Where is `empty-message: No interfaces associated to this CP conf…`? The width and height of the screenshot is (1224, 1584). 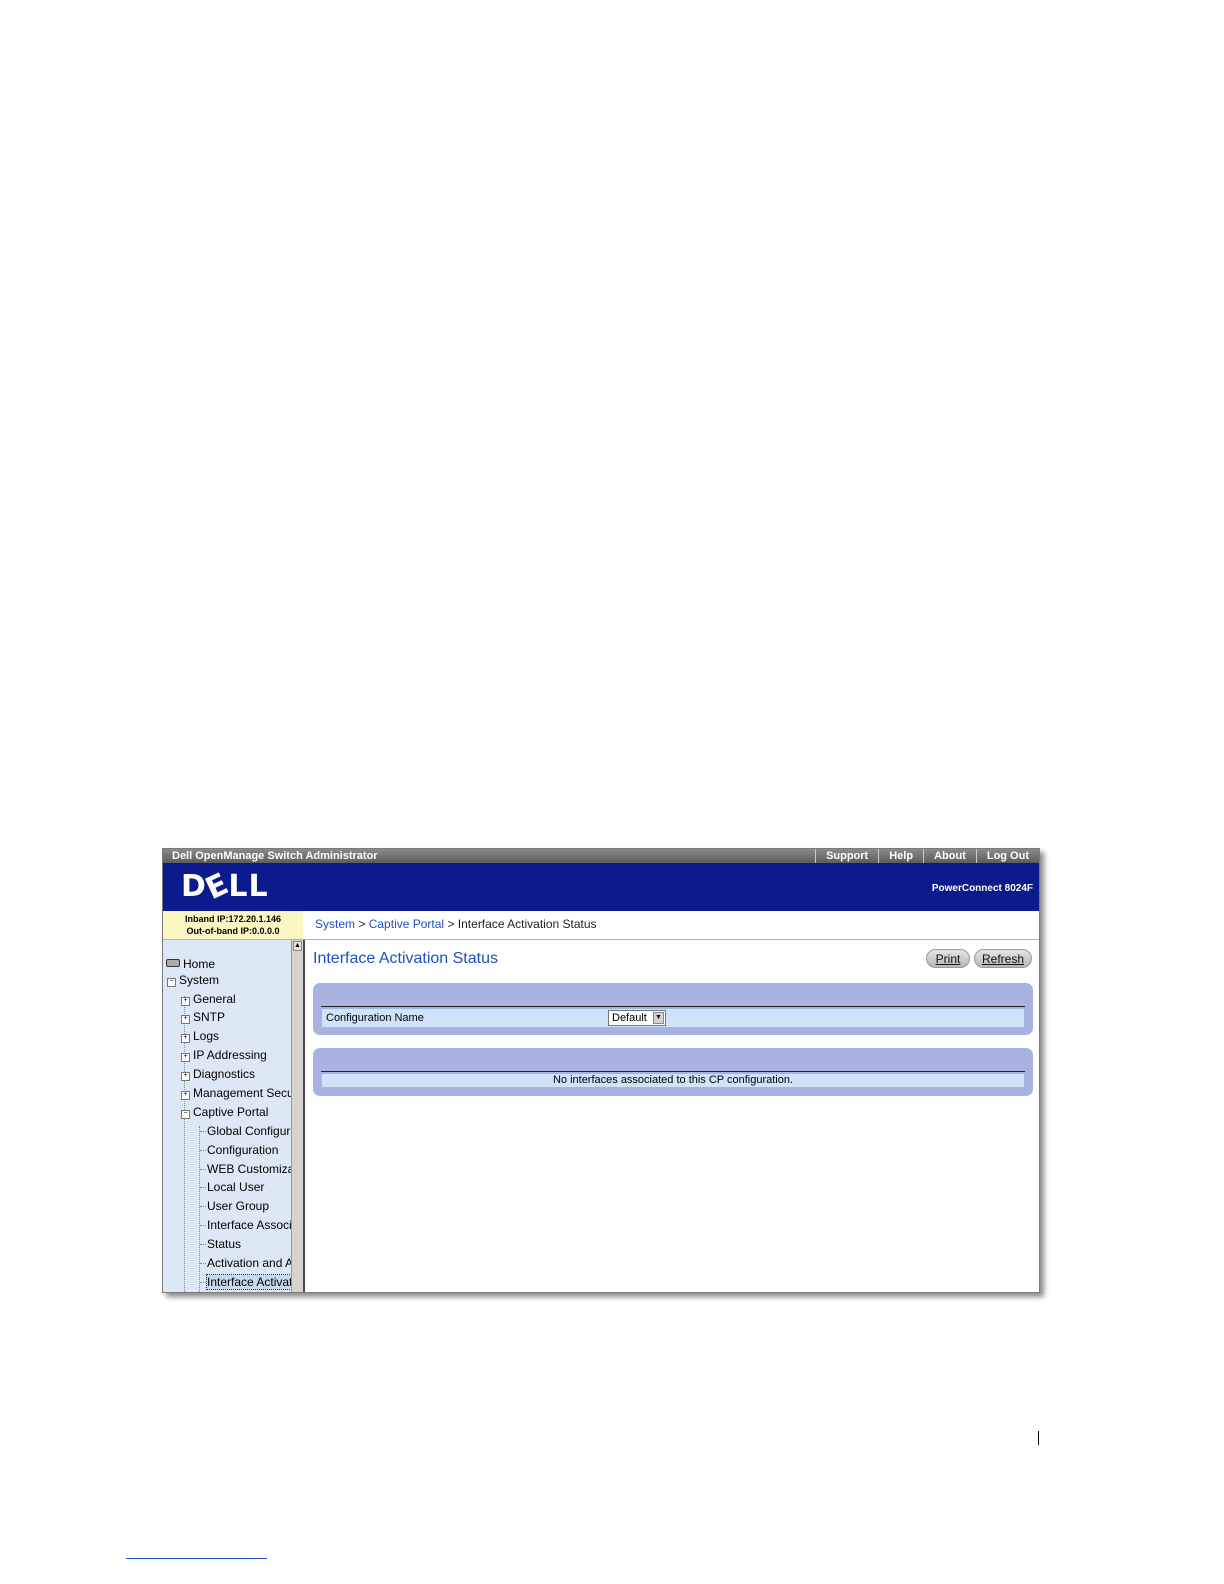 empty-message: No interfaces associated to this CP conf… is located at coordinates (673, 1080).